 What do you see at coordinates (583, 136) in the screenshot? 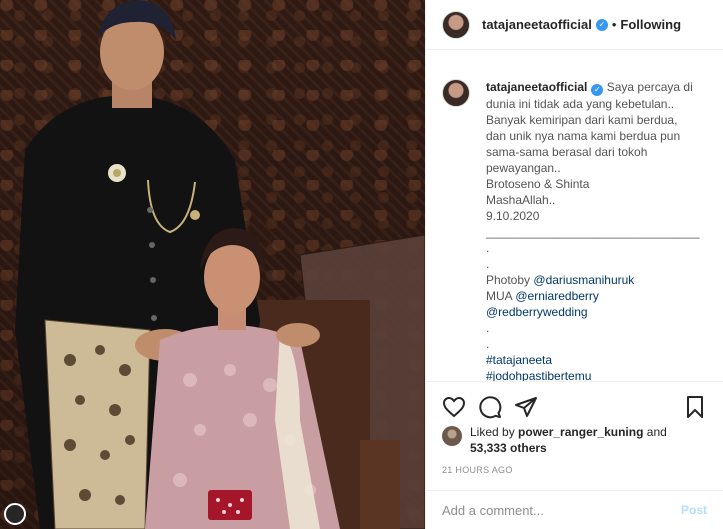
I see `caption-line: dan unik nya nama kami berdua pun` at bounding box center [583, 136].